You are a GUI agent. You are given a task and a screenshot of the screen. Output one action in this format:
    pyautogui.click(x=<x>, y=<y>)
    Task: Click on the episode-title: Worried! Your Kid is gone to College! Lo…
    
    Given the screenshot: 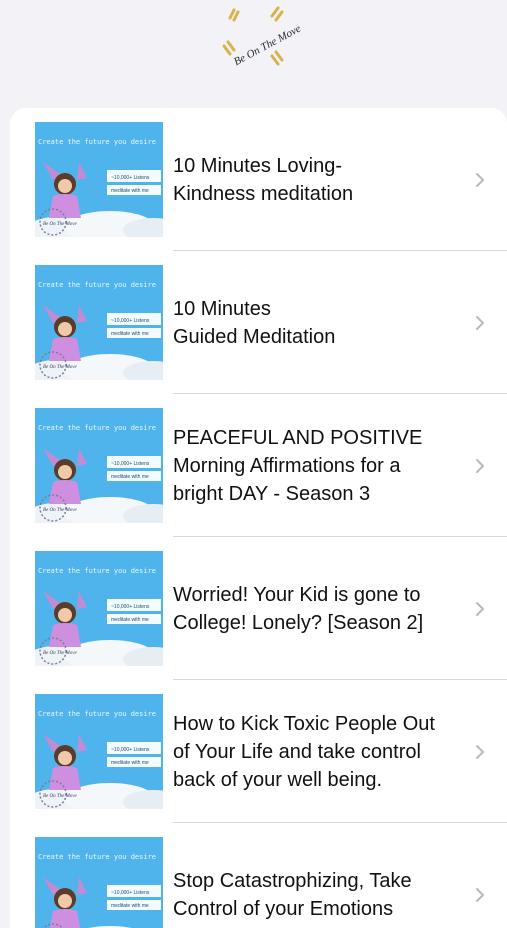 What is the action you would take?
    pyautogui.click(x=298, y=608)
    